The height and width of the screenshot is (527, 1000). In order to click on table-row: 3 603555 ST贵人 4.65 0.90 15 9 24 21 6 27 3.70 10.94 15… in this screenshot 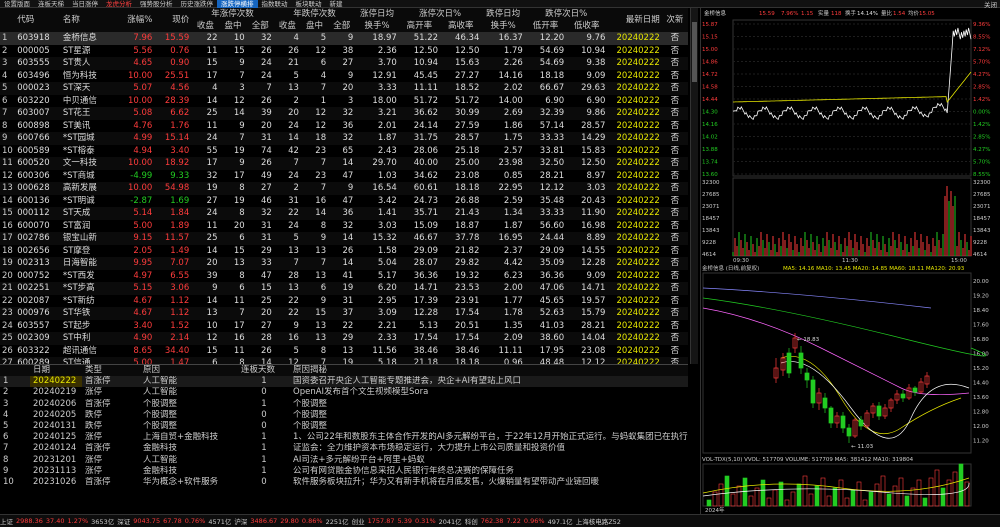, I will do `click(344, 63)`.